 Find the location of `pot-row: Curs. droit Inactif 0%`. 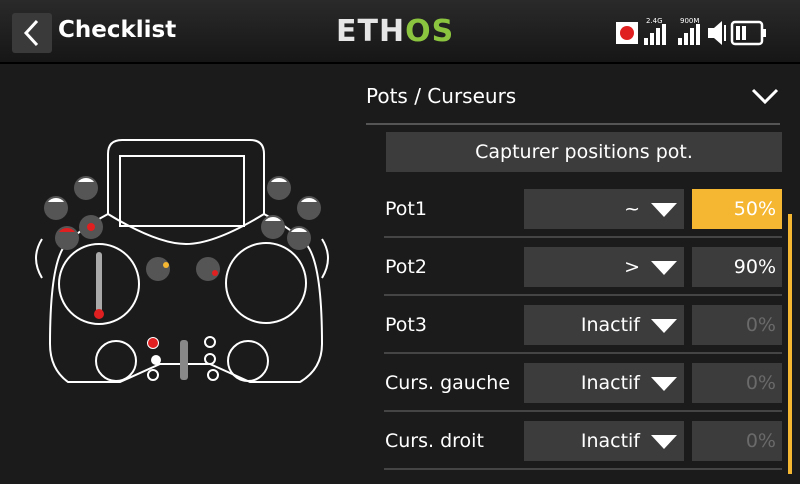

pot-row: Curs. droit Inactif 0% is located at coordinates (572, 441).